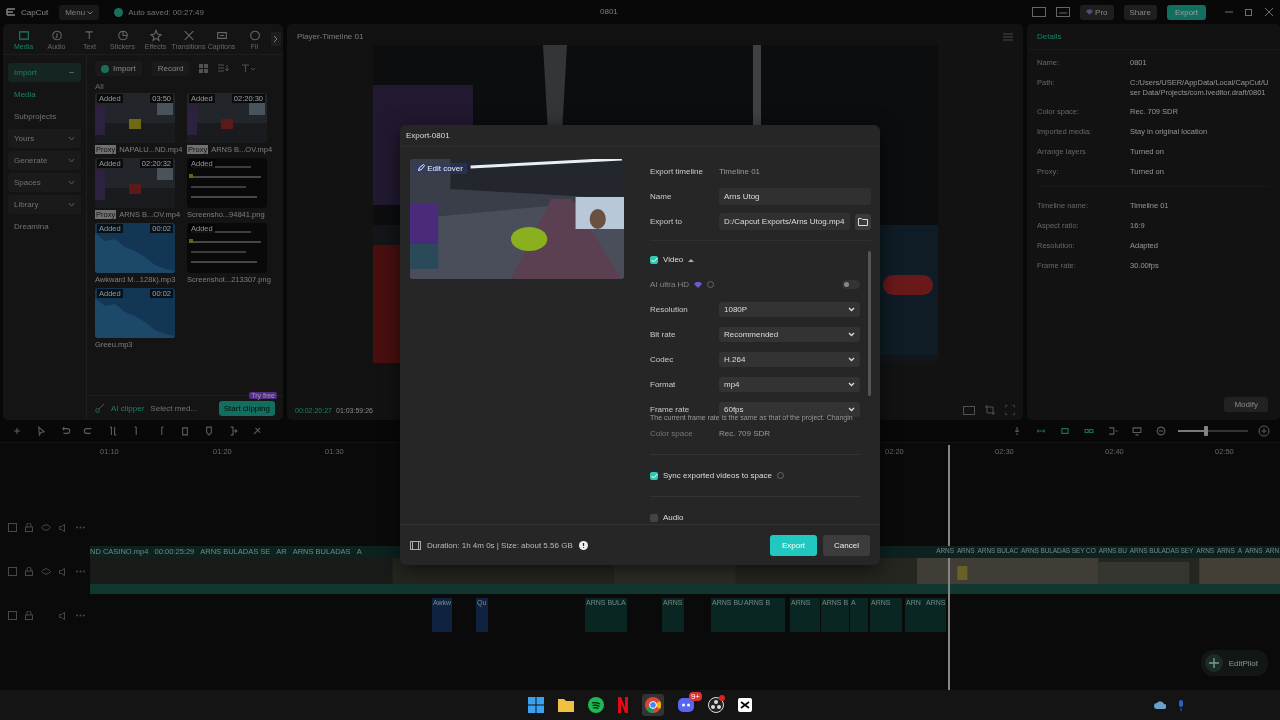 The image size is (1280, 720). What do you see at coordinates (246, 408) in the screenshot?
I see `start-clipping-button: Start clipping` at bounding box center [246, 408].